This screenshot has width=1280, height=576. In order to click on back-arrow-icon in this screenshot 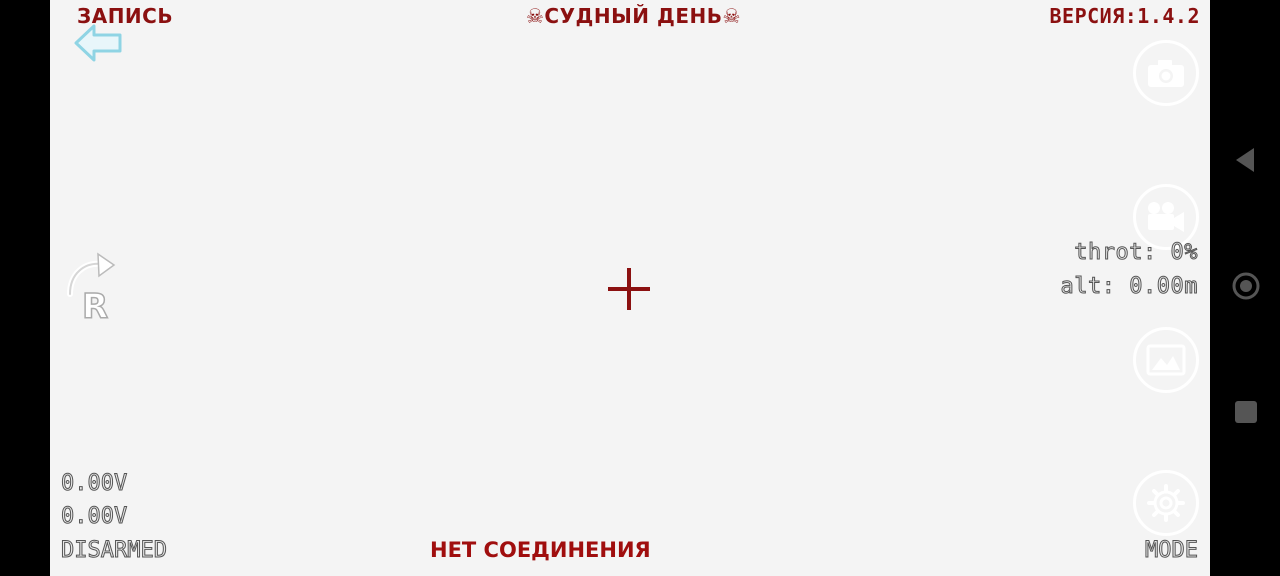, I will do `click(98, 44)`.